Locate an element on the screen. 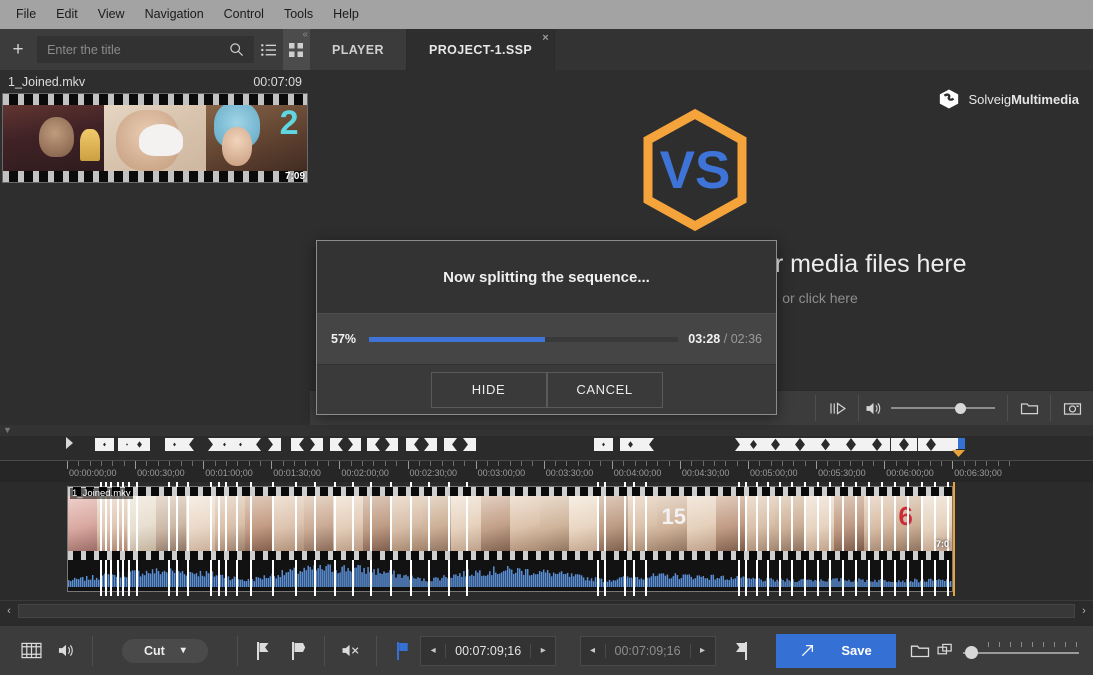  timecode-in-value: 00:07:09;16 is located at coordinates (488, 650).